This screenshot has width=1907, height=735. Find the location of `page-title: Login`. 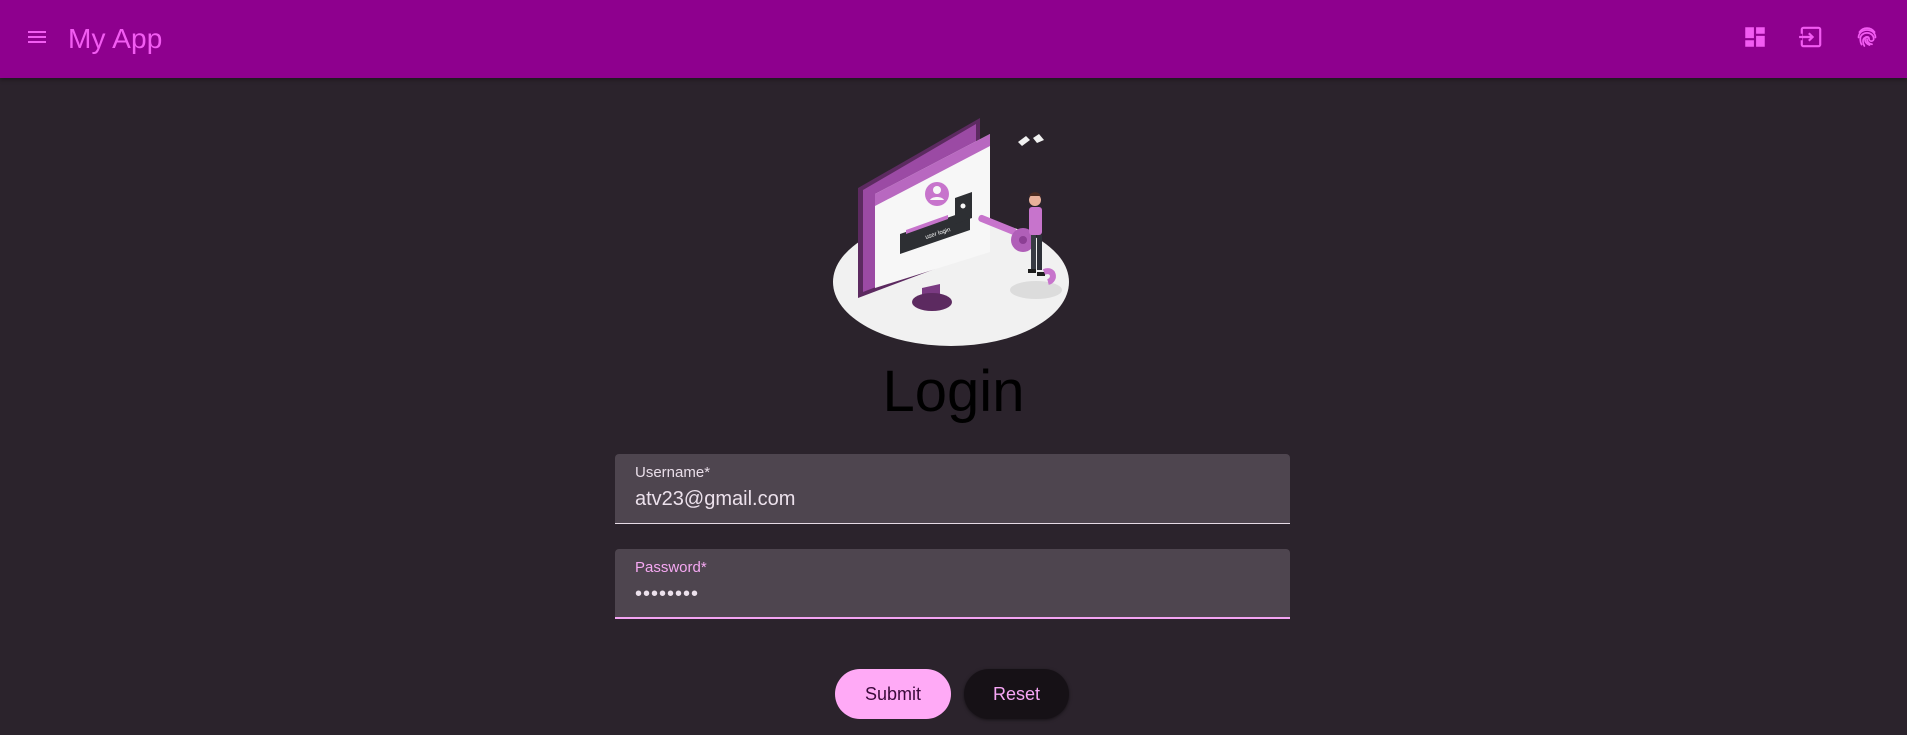

page-title: Login is located at coordinates (953, 391).